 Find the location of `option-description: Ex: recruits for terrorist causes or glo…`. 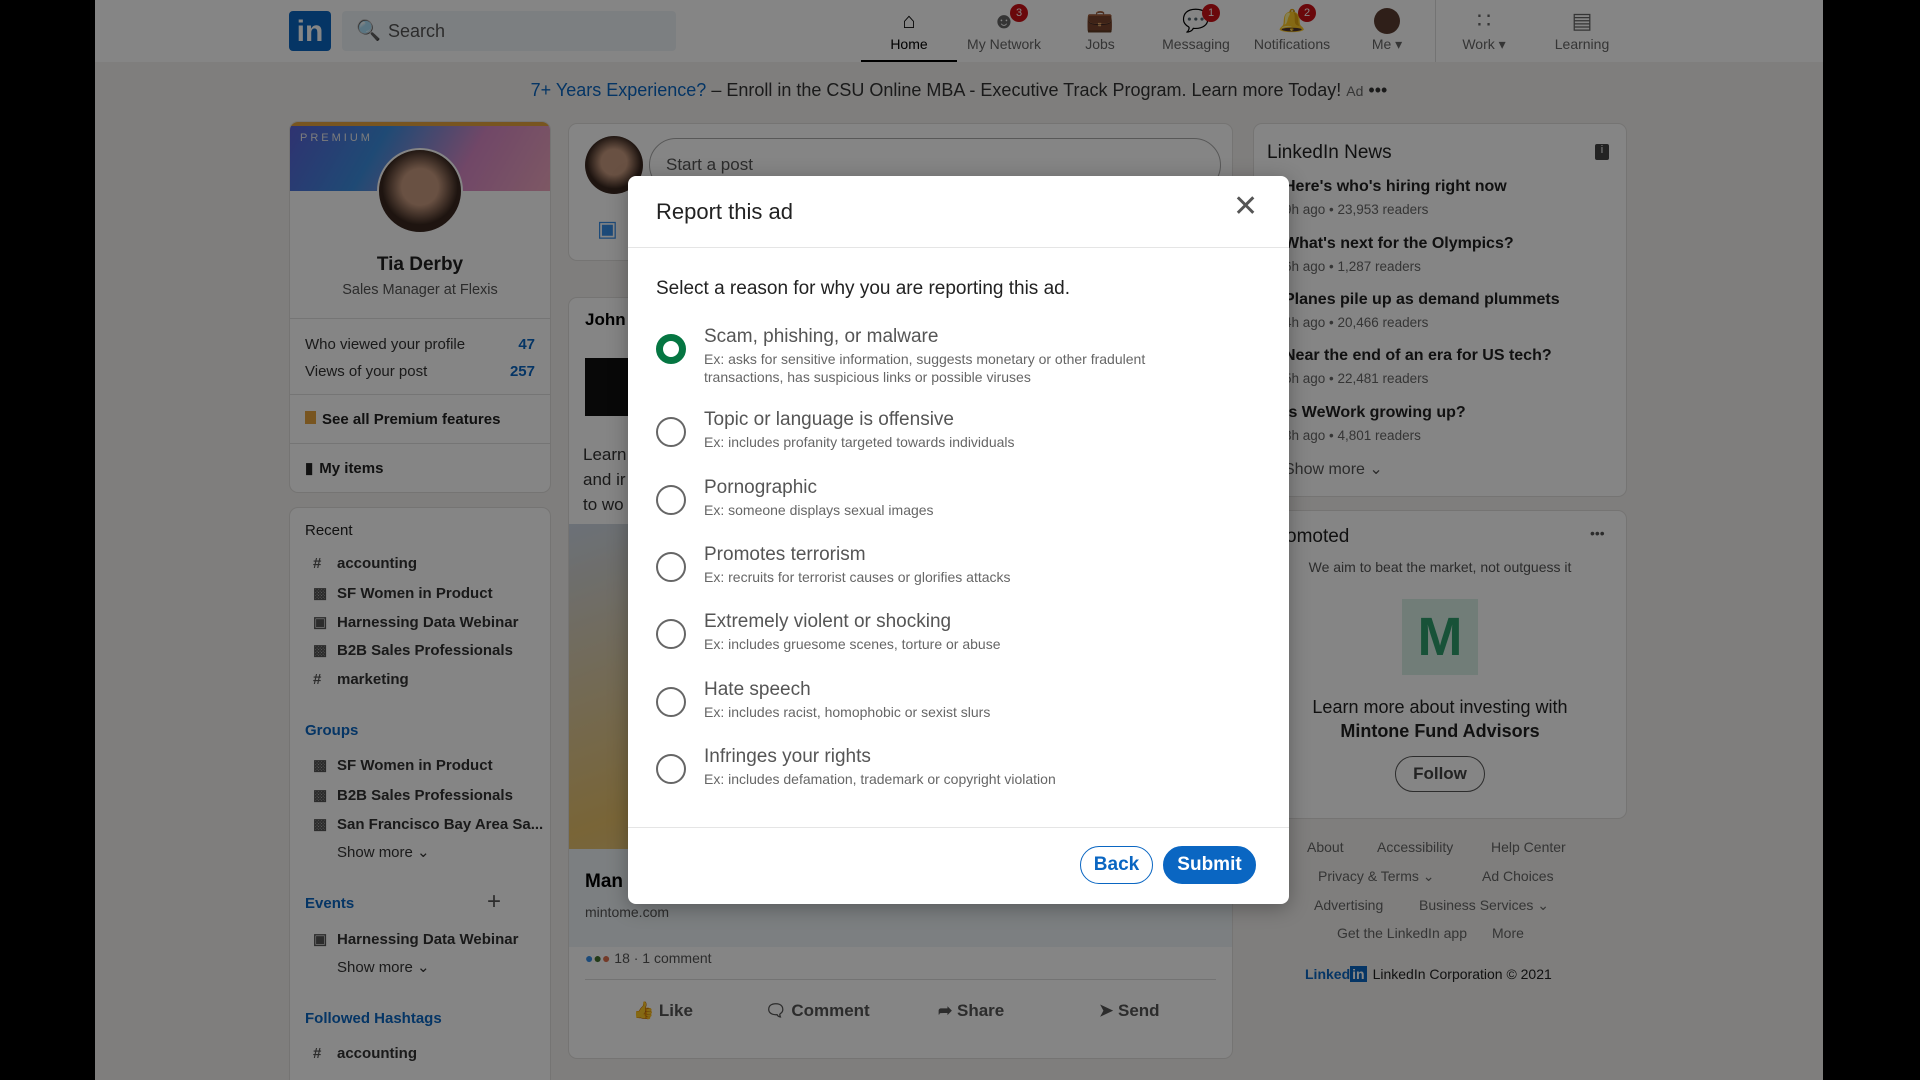

option-description: Ex: recruits for terrorist causes or glo… is located at coordinates (857, 577).